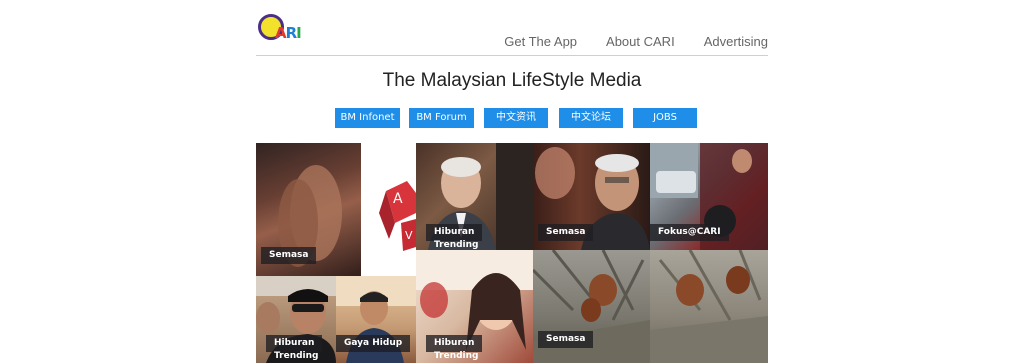 The image size is (1024, 363). Describe the element at coordinates (591, 196) in the screenshot. I see `article-tile-semasa-mahathir: Semasa` at that location.